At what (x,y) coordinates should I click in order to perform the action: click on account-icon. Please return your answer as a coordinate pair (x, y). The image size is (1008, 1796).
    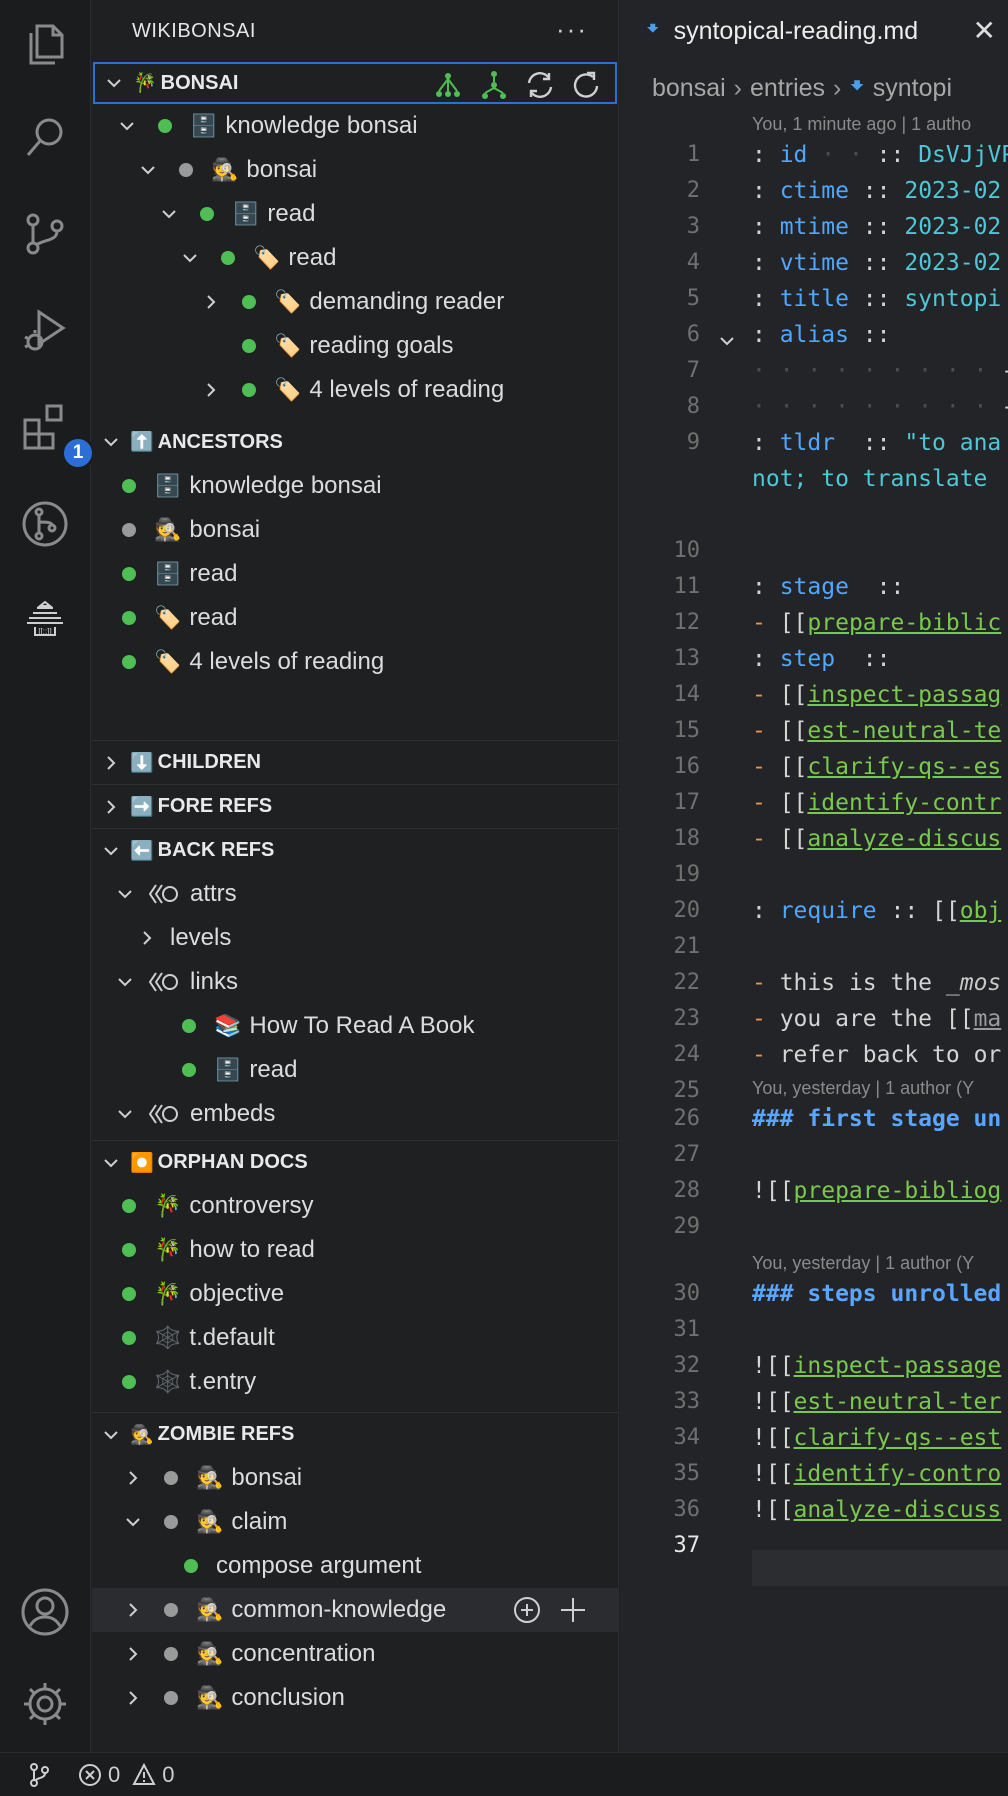
    Looking at the image, I should click on (45, 1612).